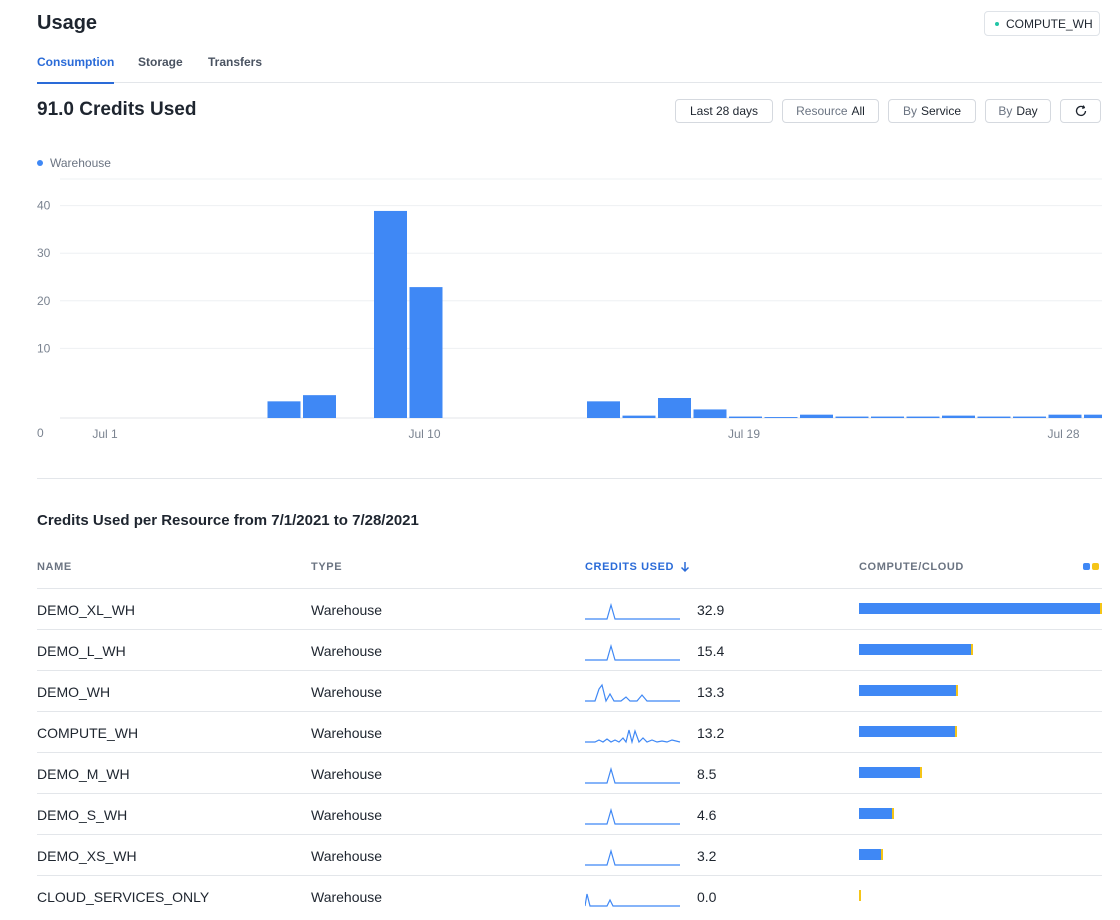 This screenshot has height=920, width=1120. What do you see at coordinates (569, 895) in the screenshot?
I see `table-row: CLOUD_SERVICES_ONLY Warehouse 0.0` at bounding box center [569, 895].